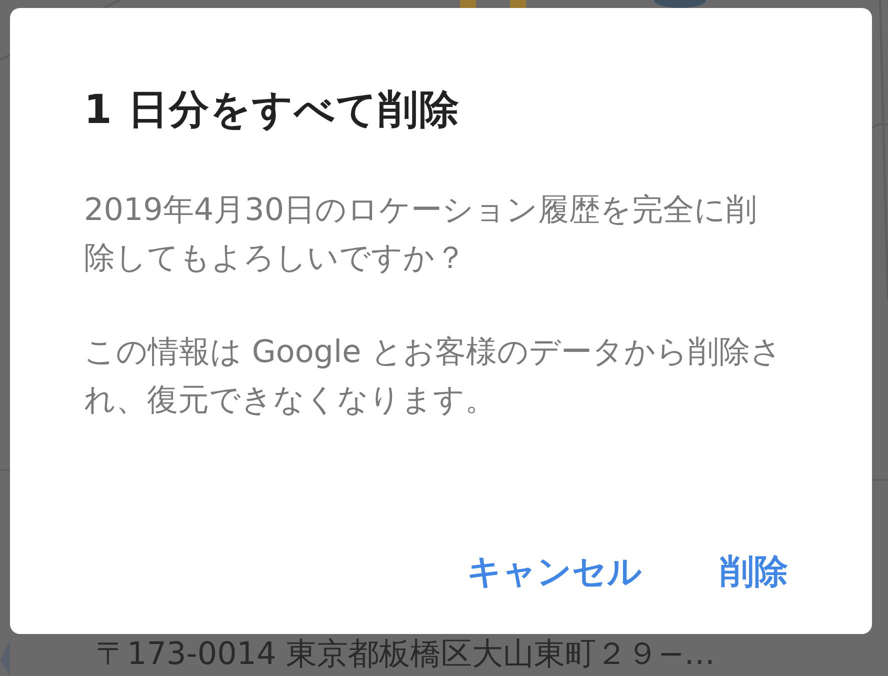 The height and width of the screenshot is (676, 888). I want to click on dialog-message: この情報は Google とお客様のデータから削除され、復元できなくなります。, so click(434, 376).